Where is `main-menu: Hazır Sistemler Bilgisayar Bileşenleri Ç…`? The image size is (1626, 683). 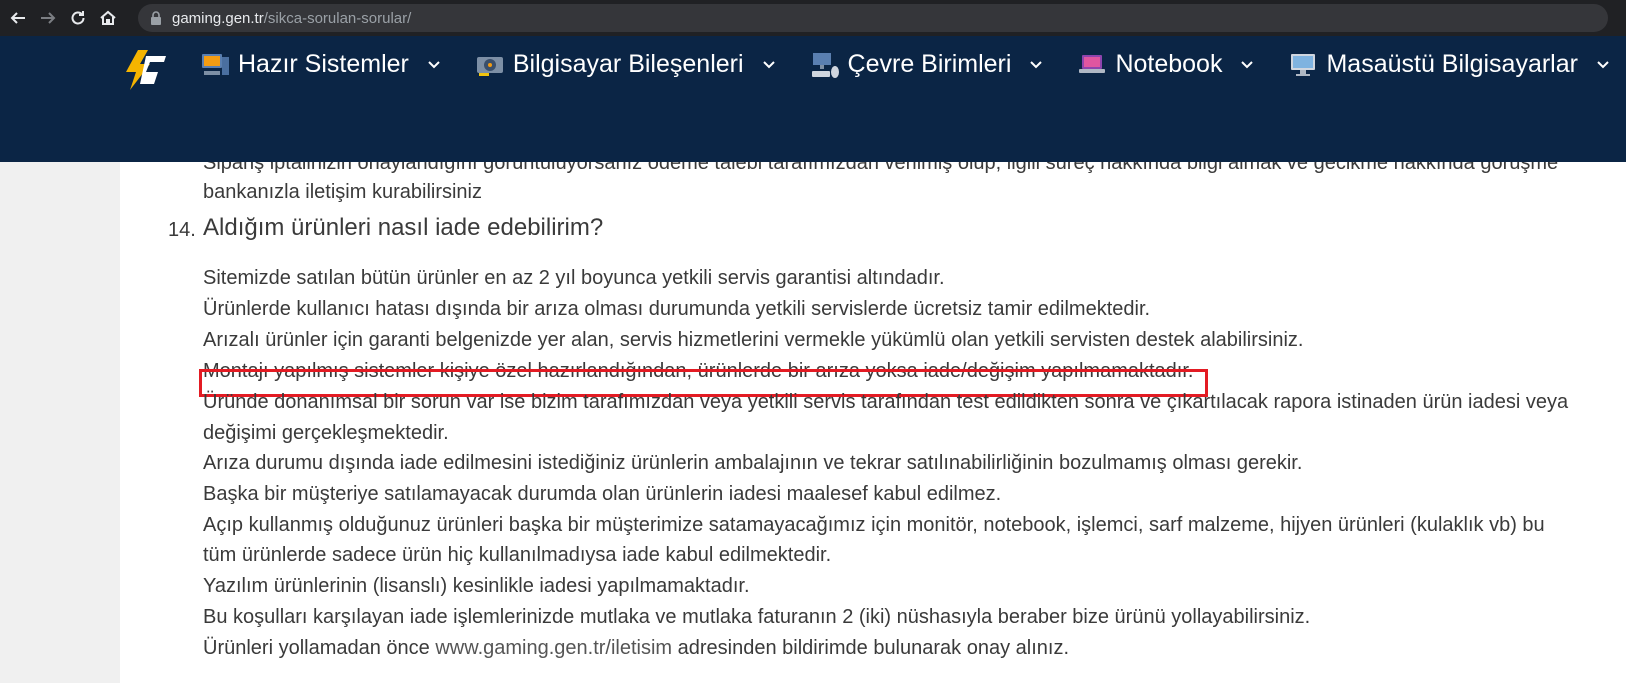 main-menu: Hazır Sistemler Bilgisayar Bileşenleri Ç… is located at coordinates (913, 64).